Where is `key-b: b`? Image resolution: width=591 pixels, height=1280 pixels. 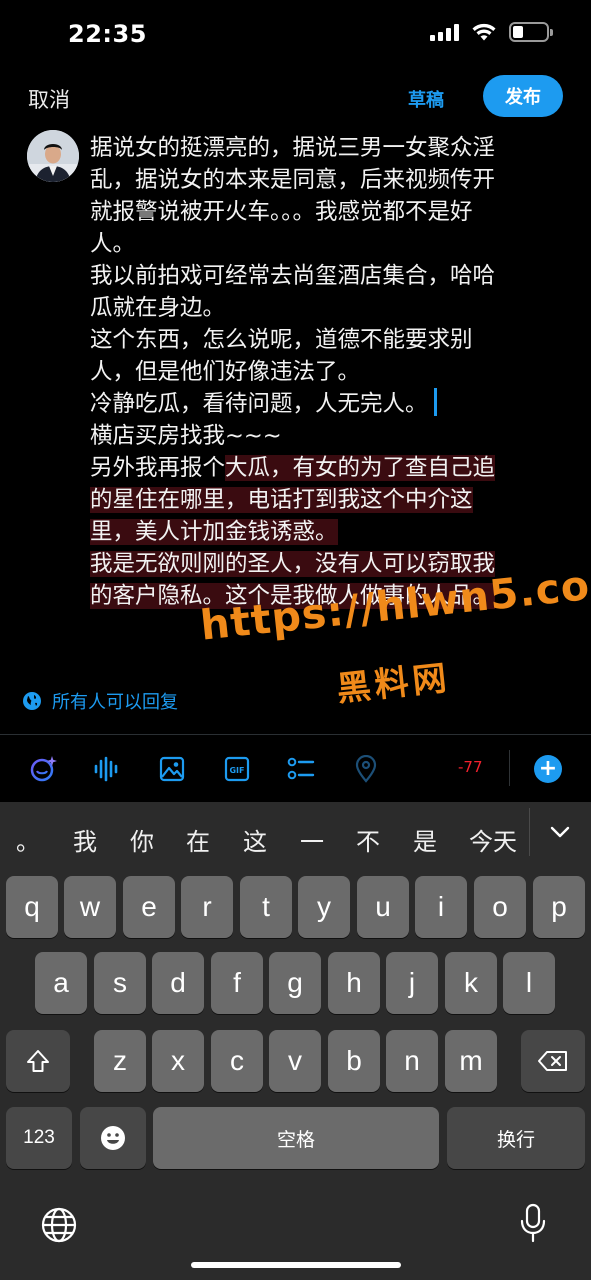
key-b: b is located at coordinates (354, 1061).